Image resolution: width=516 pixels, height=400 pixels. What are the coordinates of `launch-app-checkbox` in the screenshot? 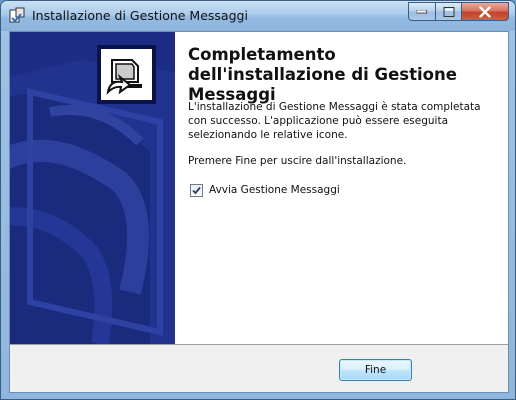 It's located at (196, 190).